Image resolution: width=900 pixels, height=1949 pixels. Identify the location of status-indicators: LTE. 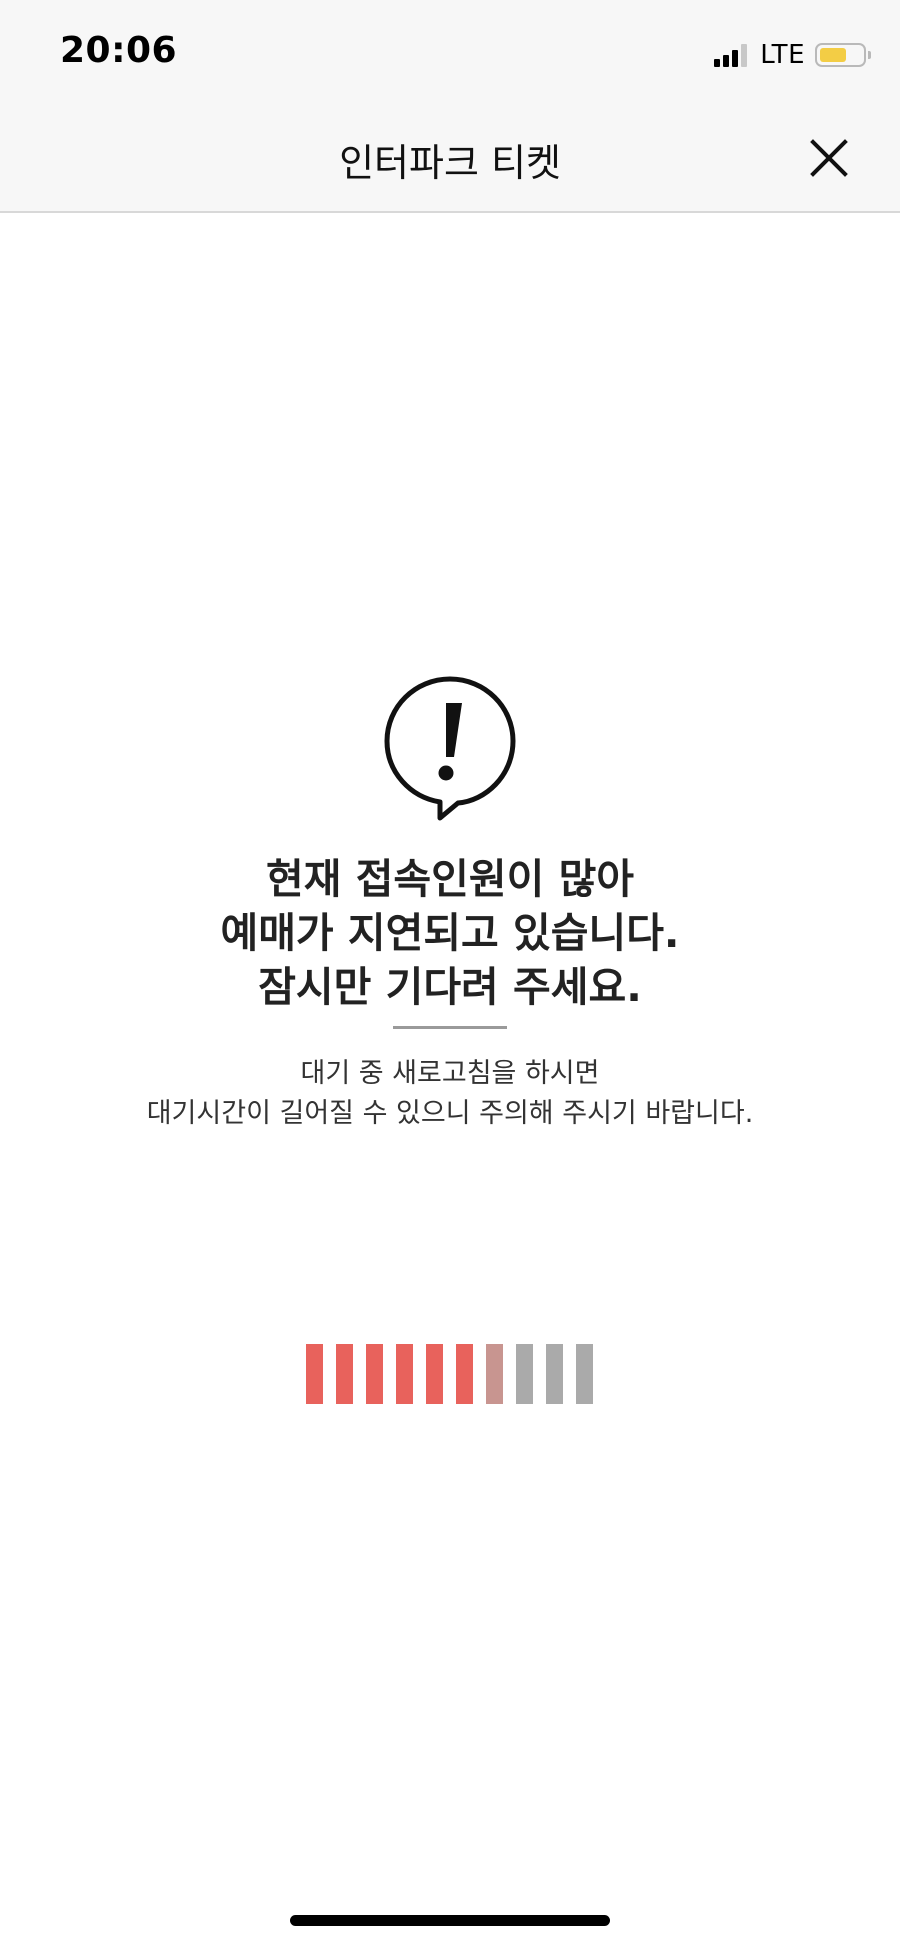
(792, 55).